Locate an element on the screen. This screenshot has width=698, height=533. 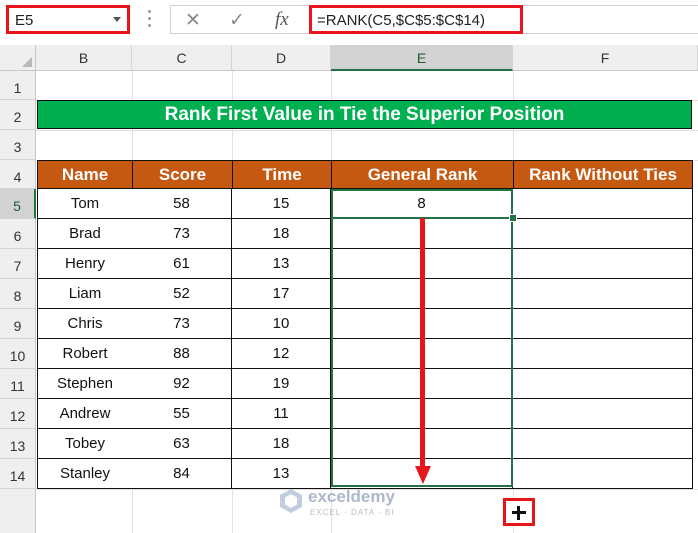
column-header-c: C is located at coordinates (182, 58).